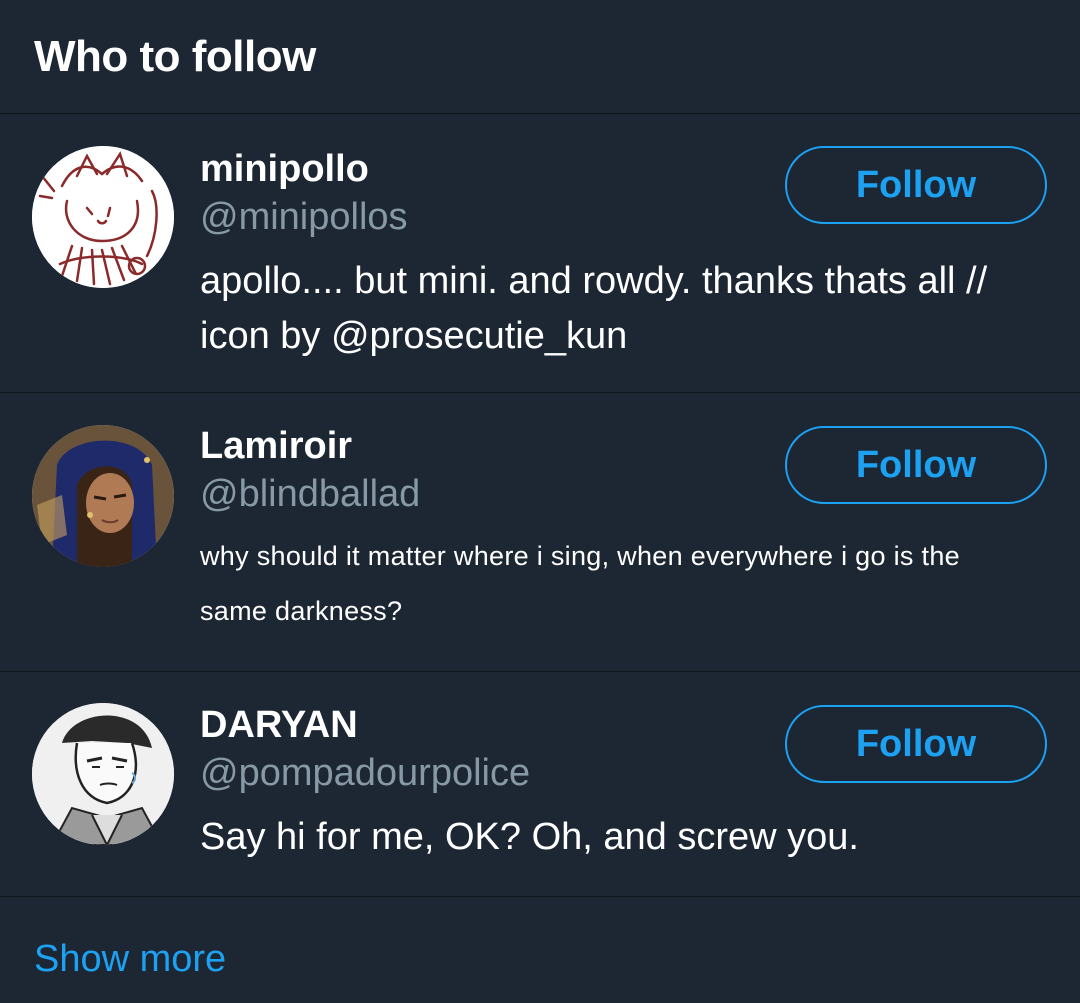 Image resolution: width=1080 pixels, height=1003 pixels. I want to click on show-more-link: Show more, so click(130, 959).